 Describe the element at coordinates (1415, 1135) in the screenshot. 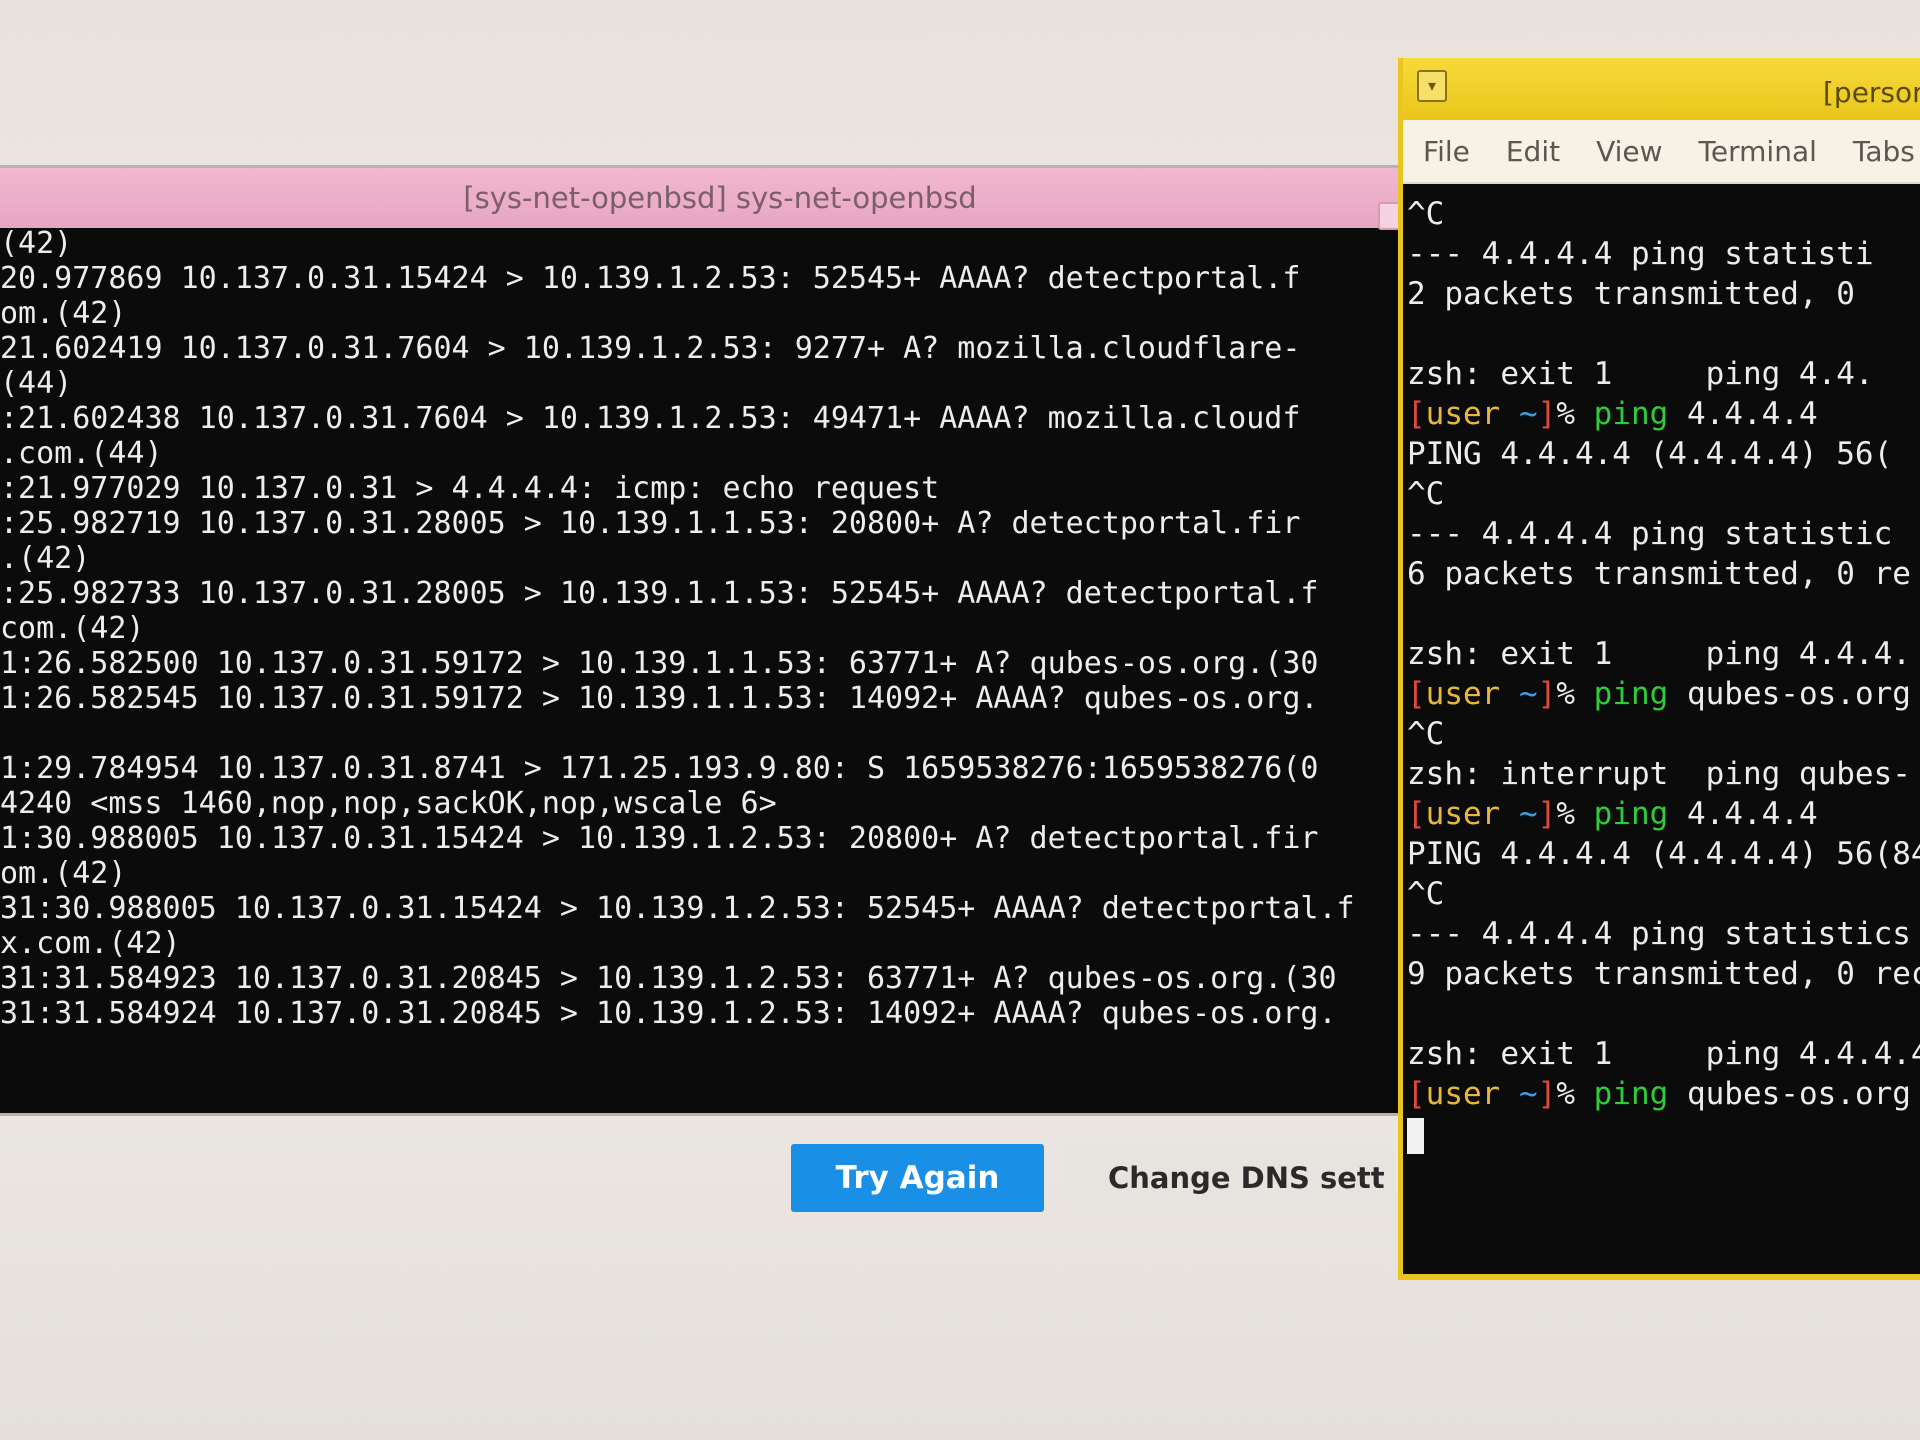

I see `text-cursor` at that location.